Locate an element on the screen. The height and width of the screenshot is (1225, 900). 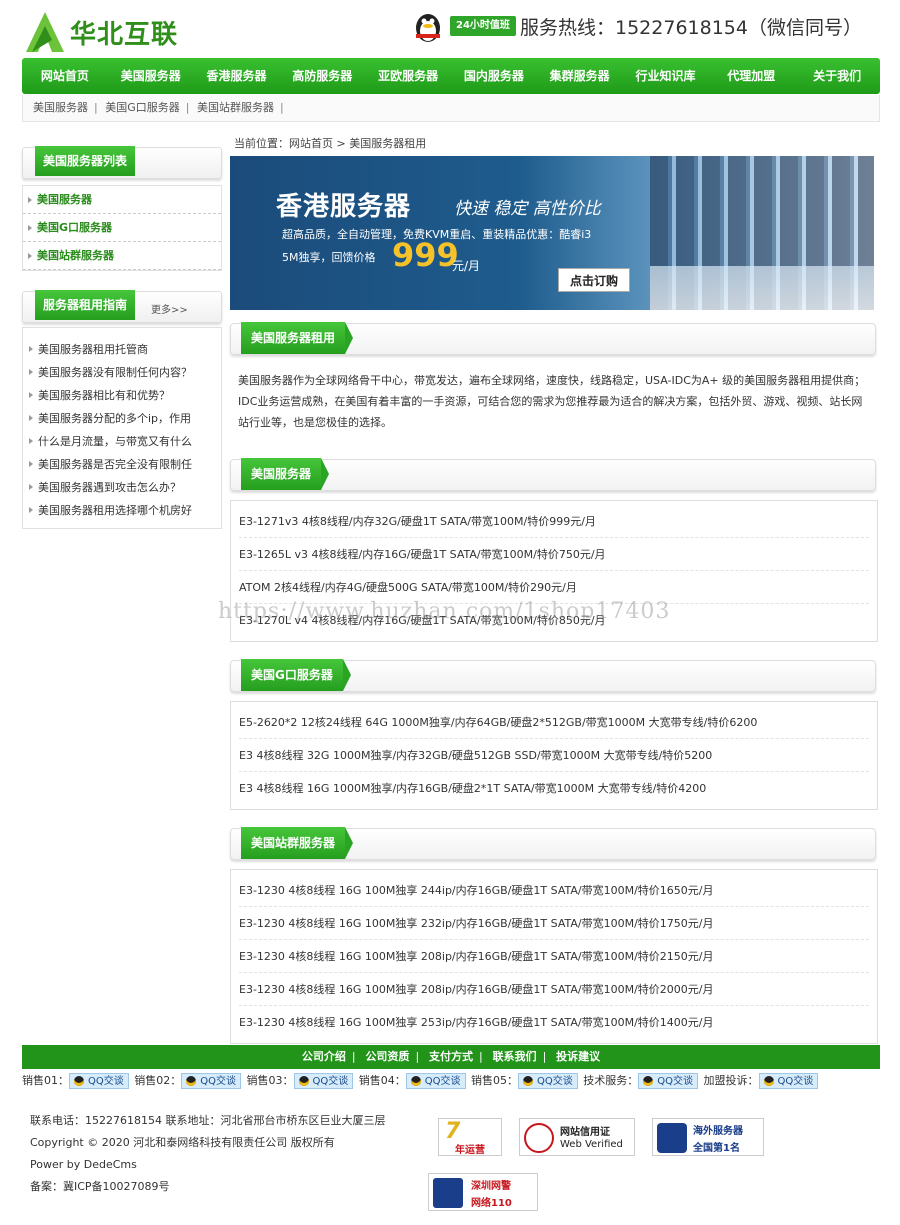
section-title-text: 美国站群服务器 is located at coordinates (297, 843).